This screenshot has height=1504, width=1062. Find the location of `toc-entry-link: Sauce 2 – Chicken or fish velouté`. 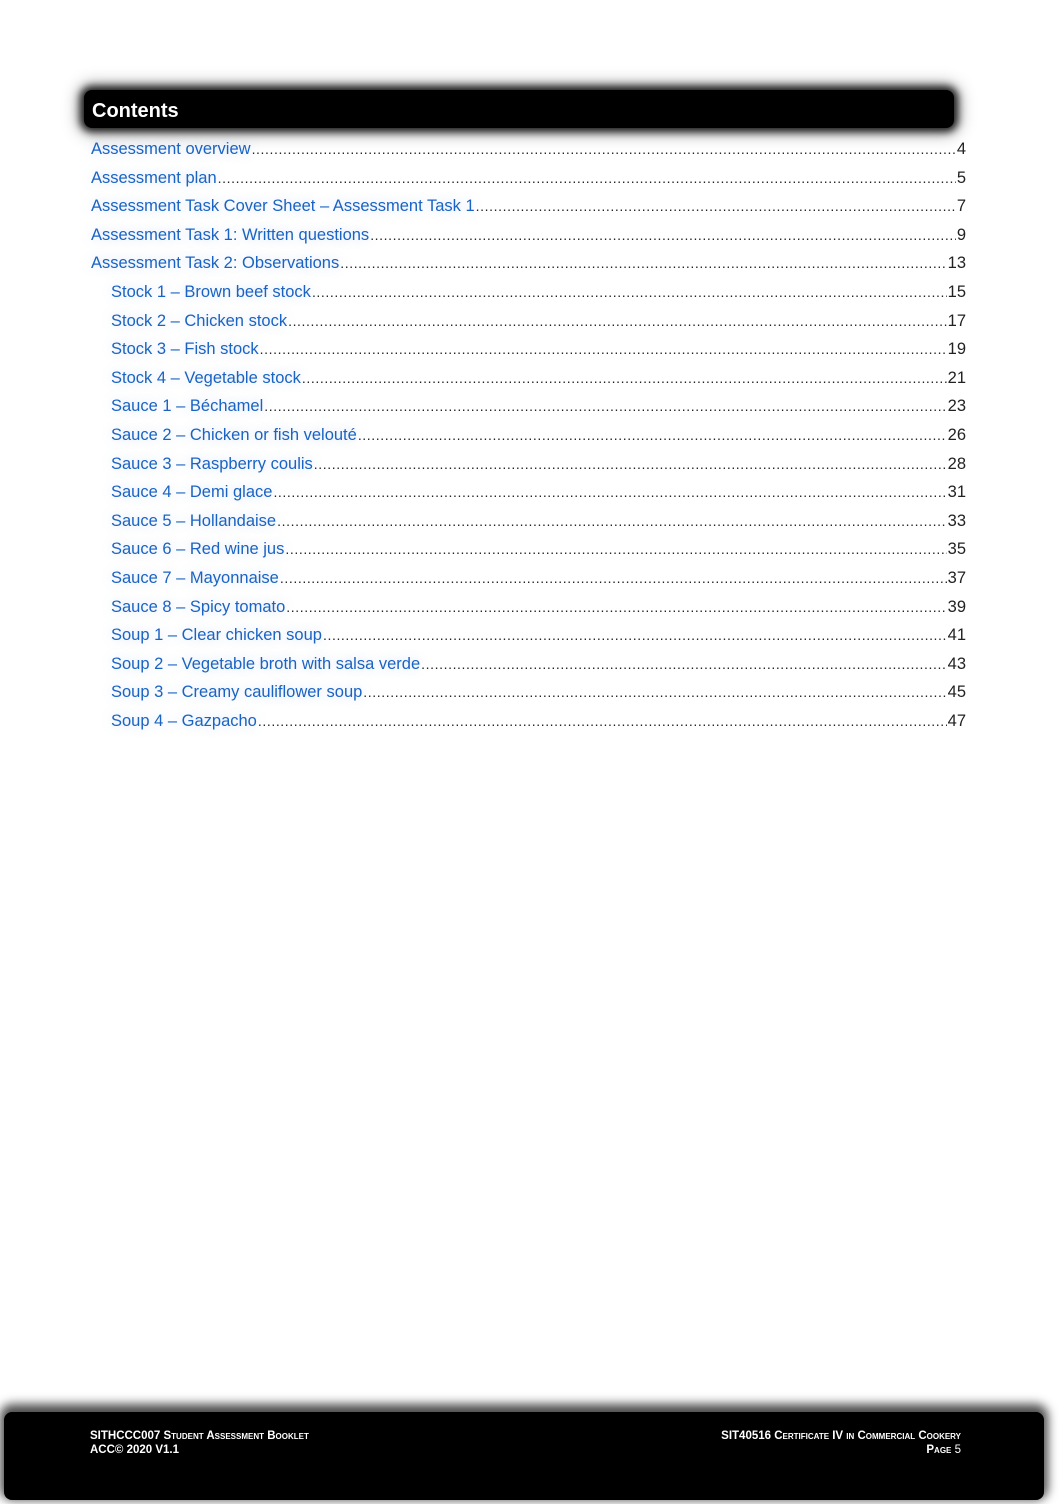

toc-entry-link: Sauce 2 – Chicken or fish velouté is located at coordinates (234, 435).